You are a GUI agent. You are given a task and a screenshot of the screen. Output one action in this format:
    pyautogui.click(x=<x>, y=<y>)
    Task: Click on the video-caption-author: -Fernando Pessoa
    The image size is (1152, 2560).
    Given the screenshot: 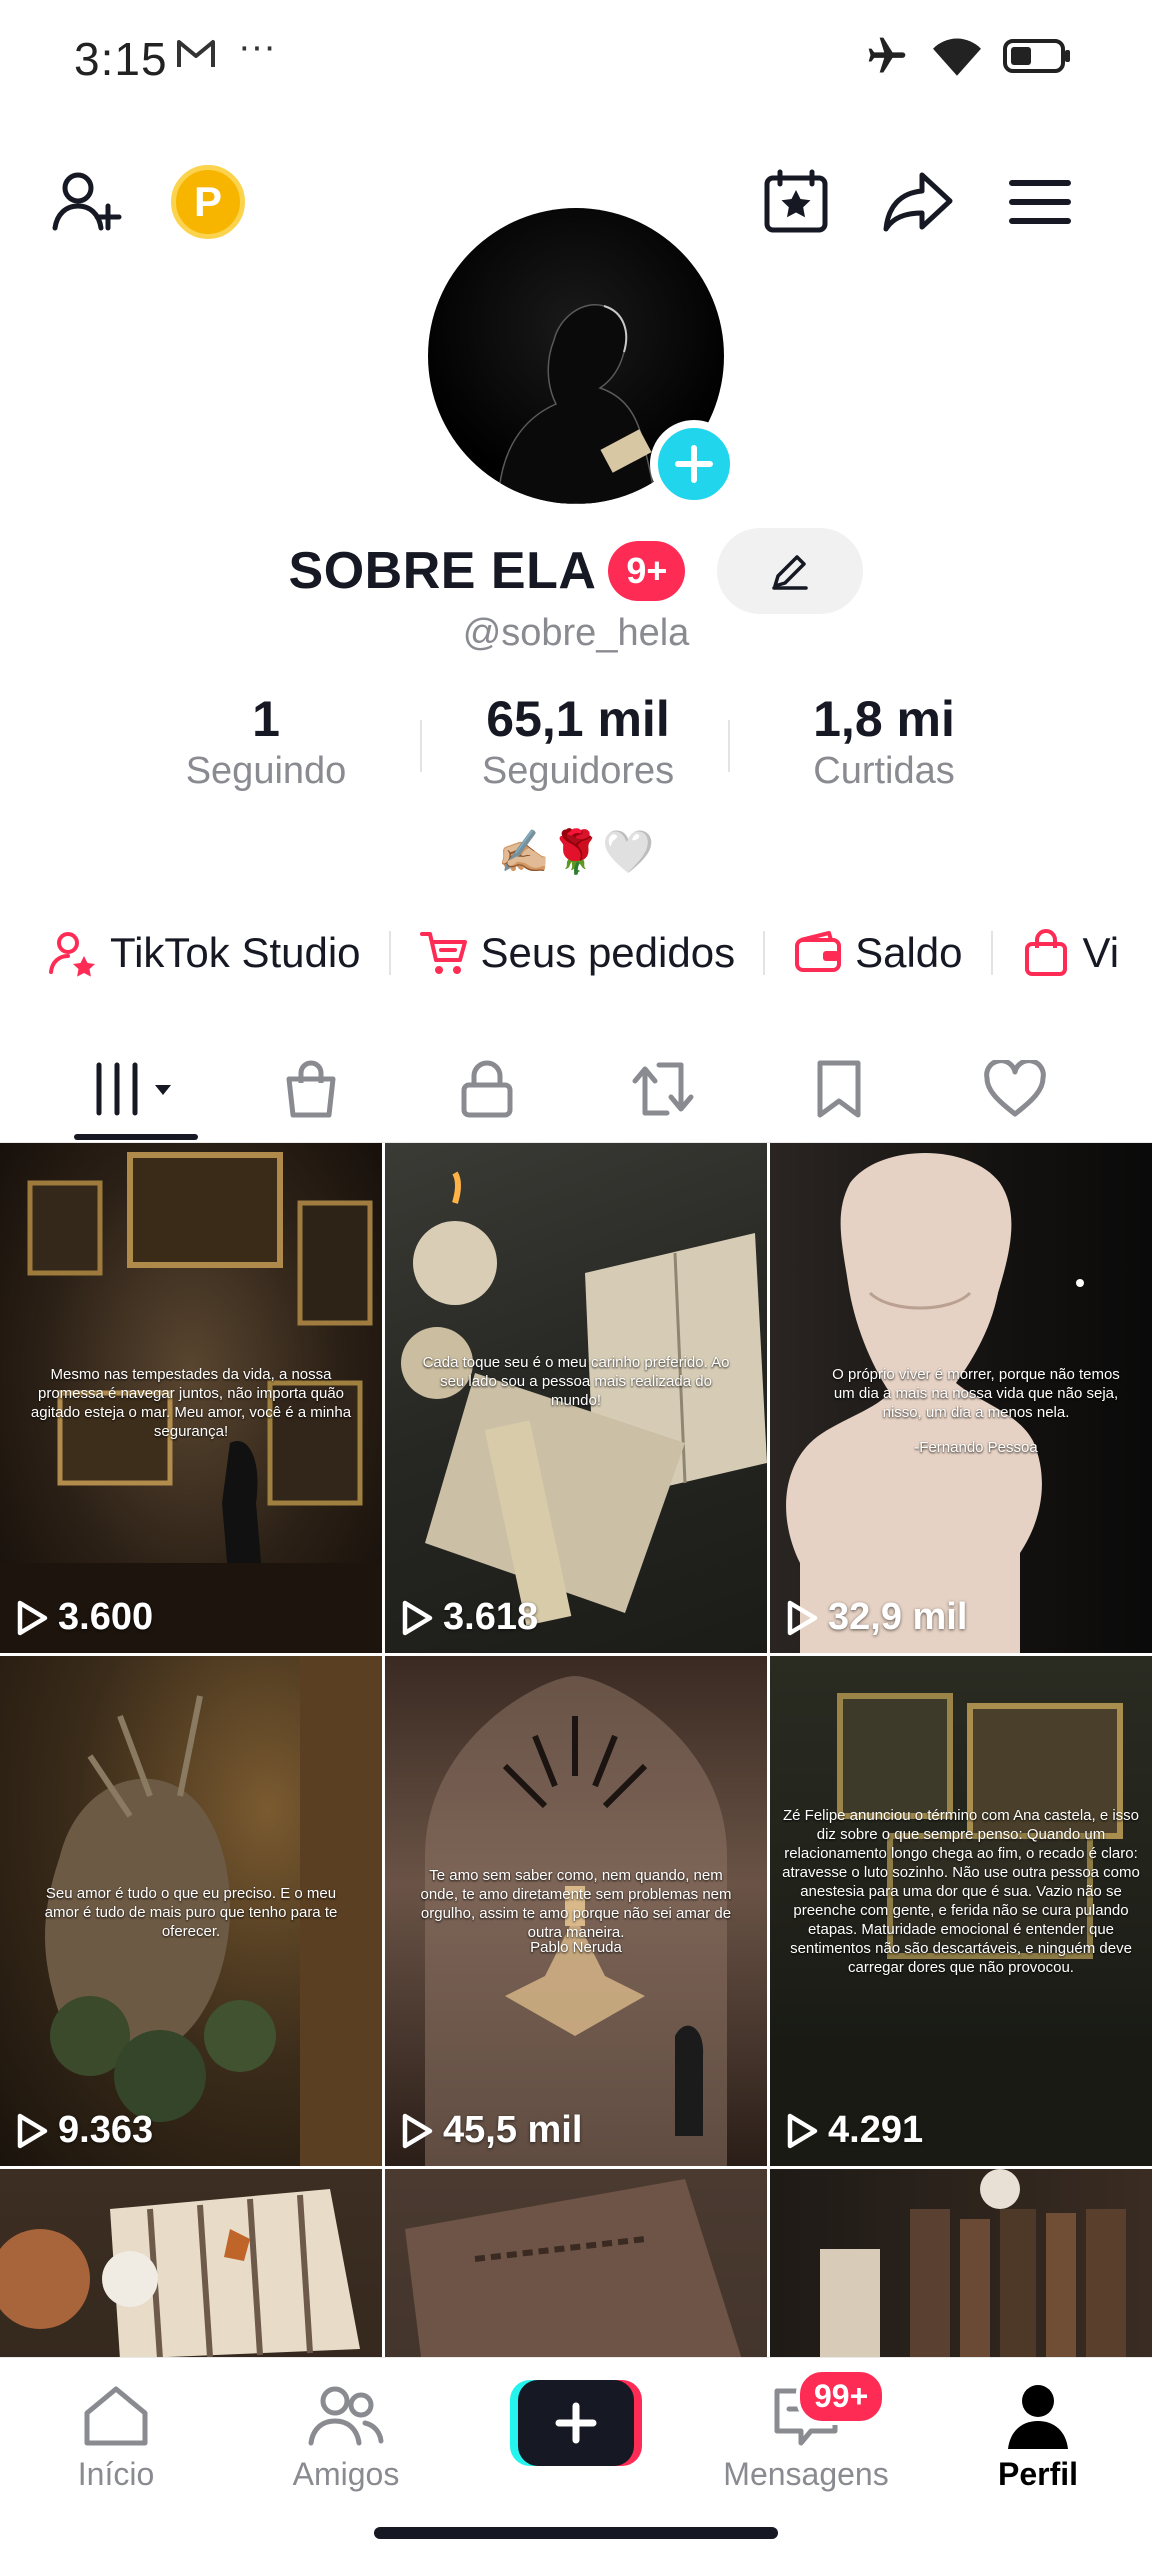 What is the action you would take?
    pyautogui.click(x=976, y=1447)
    